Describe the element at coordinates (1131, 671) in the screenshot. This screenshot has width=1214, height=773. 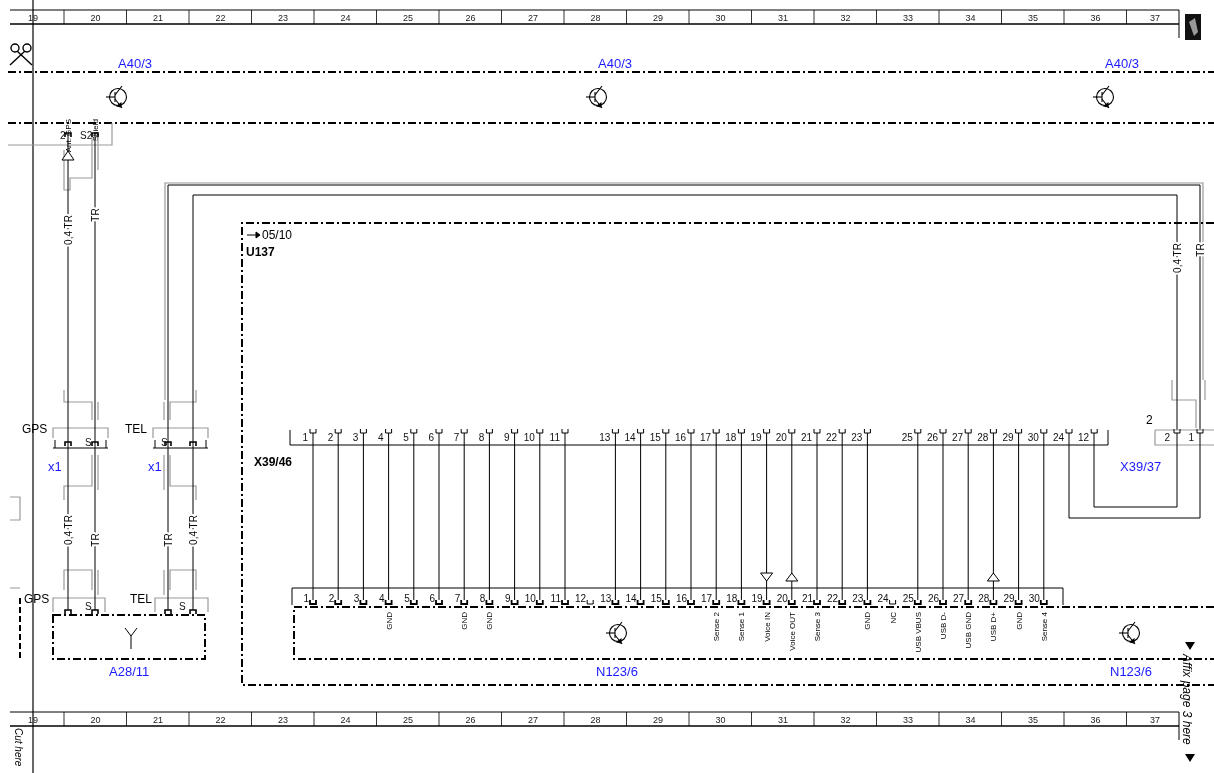
I see `component-label: N123/6` at that location.